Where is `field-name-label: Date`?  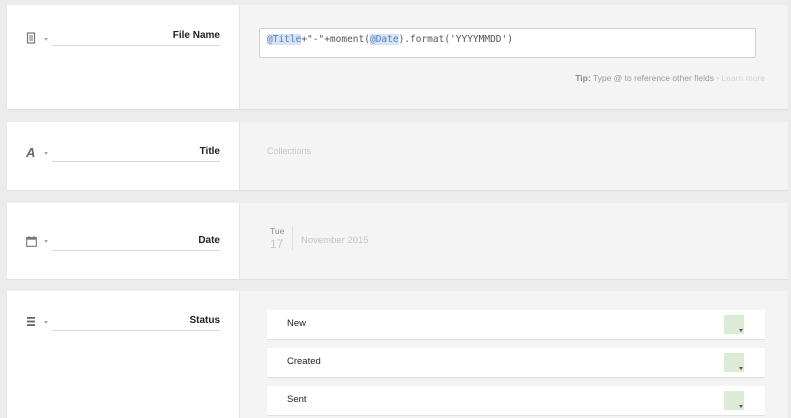
field-name-label: Date is located at coordinates (136, 243).